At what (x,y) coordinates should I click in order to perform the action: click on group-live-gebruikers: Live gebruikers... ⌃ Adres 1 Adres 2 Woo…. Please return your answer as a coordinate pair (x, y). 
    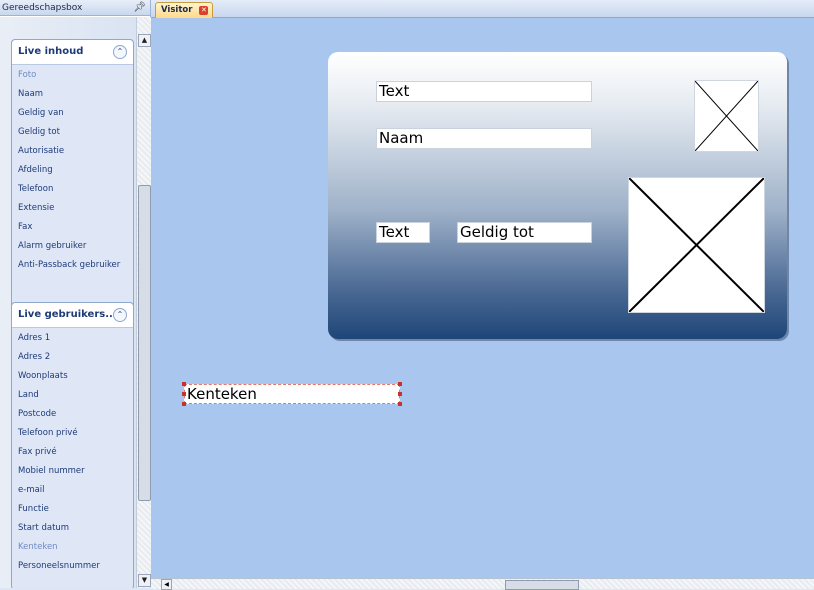
    Looking at the image, I should click on (72, 445).